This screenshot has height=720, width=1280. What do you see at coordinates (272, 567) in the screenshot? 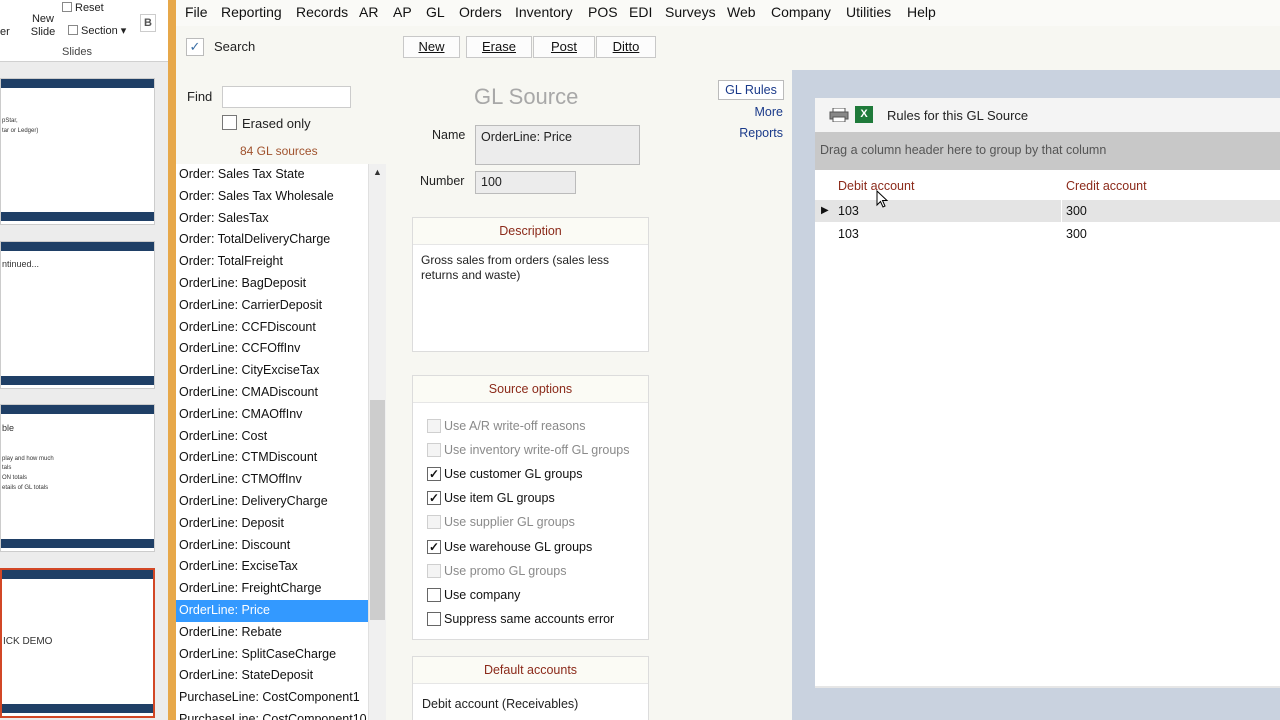
I see `list-item: OrderLine: ExciseTax` at bounding box center [272, 567].